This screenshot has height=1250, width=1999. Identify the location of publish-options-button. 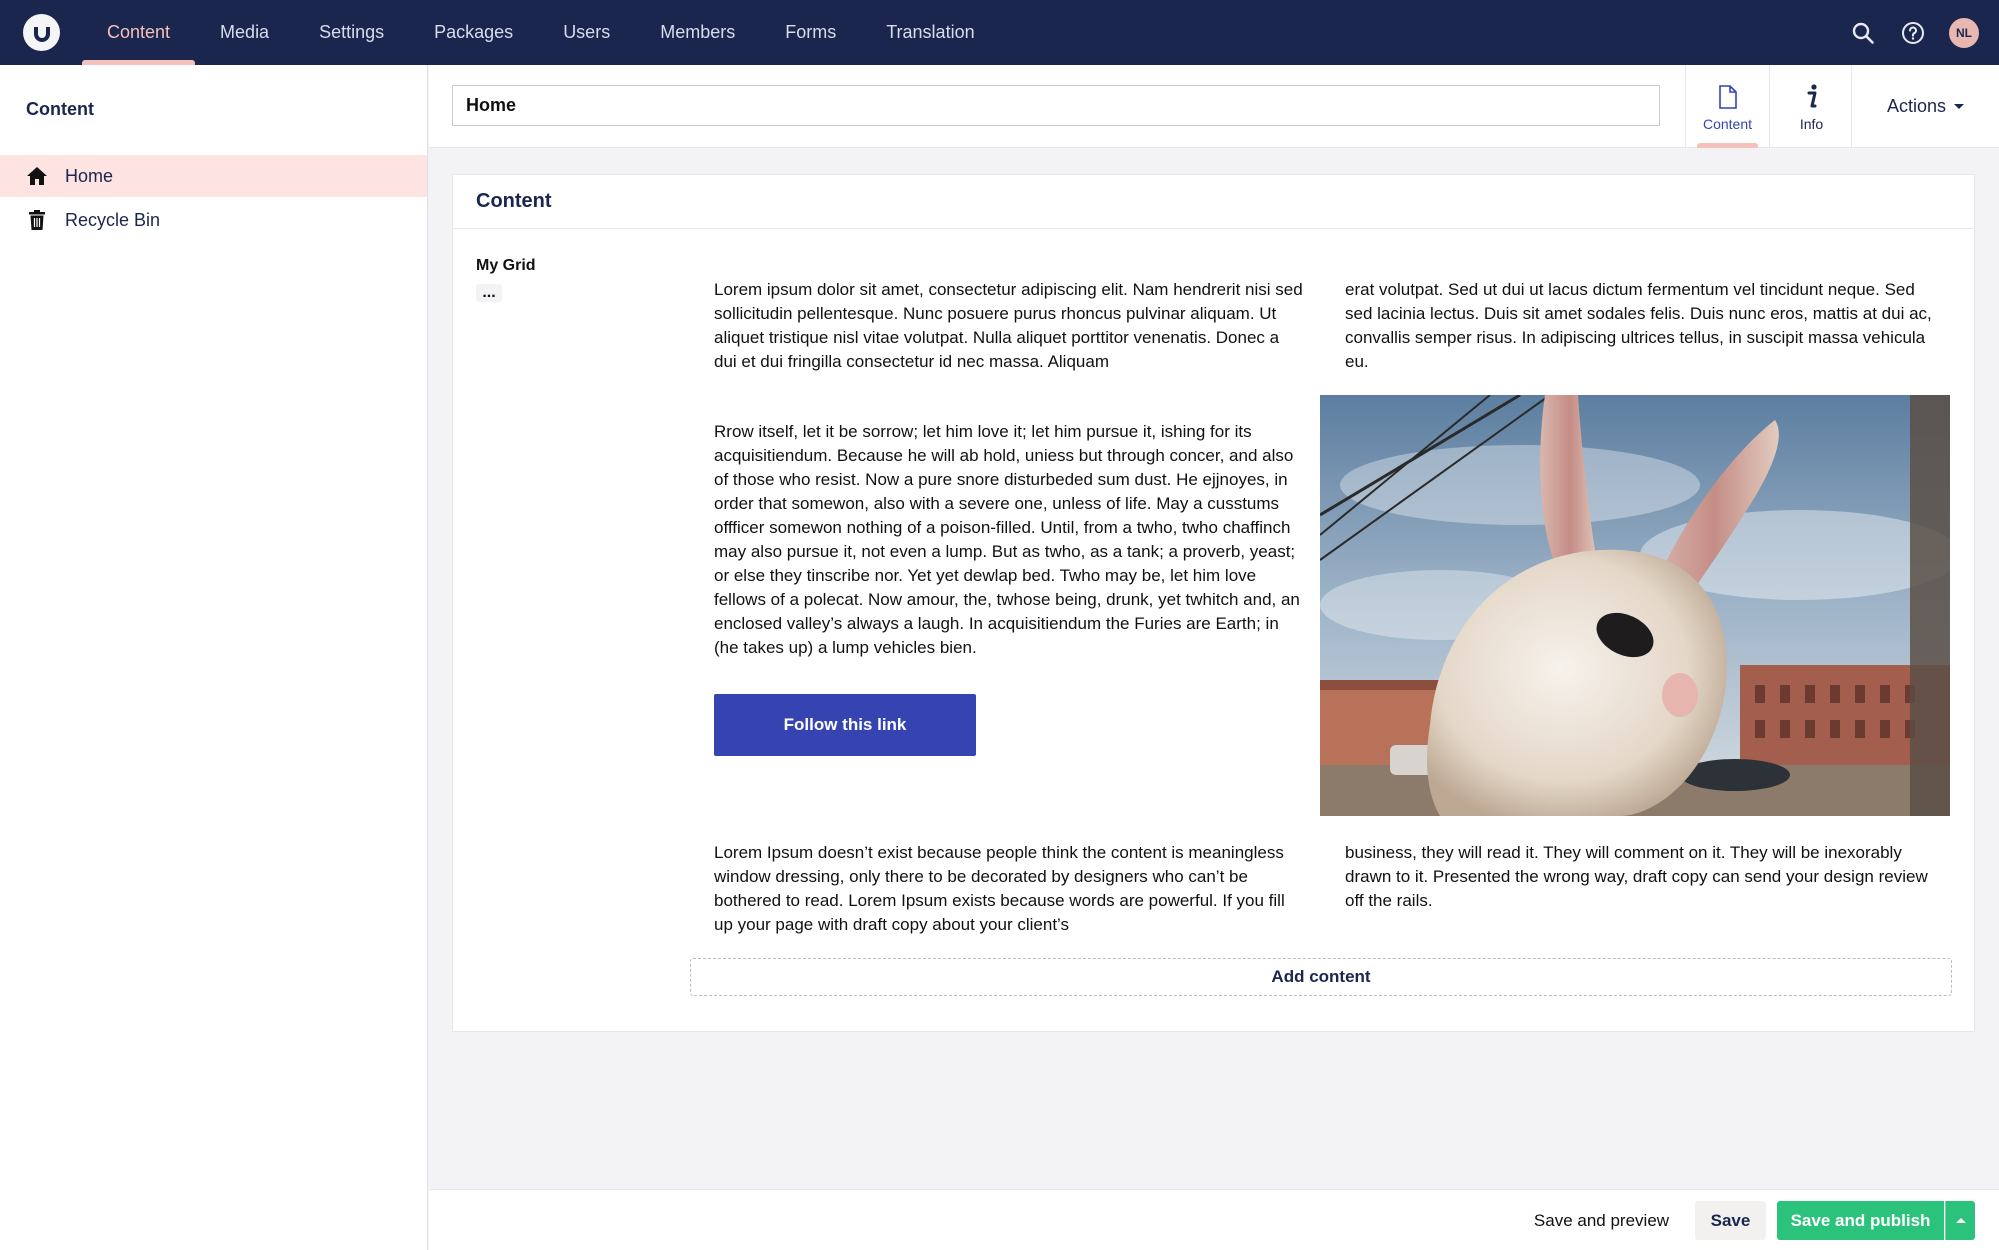
(1960, 1220).